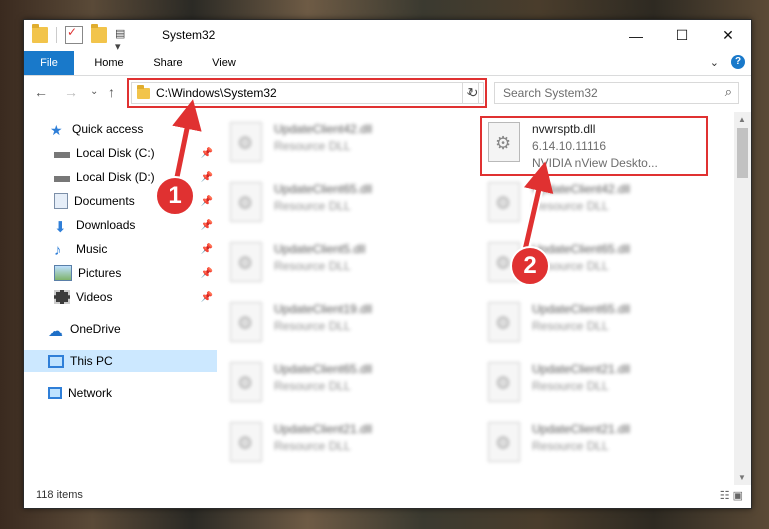 This screenshot has height=529, width=769. I want to click on callout-2: 2, so click(530, 266).